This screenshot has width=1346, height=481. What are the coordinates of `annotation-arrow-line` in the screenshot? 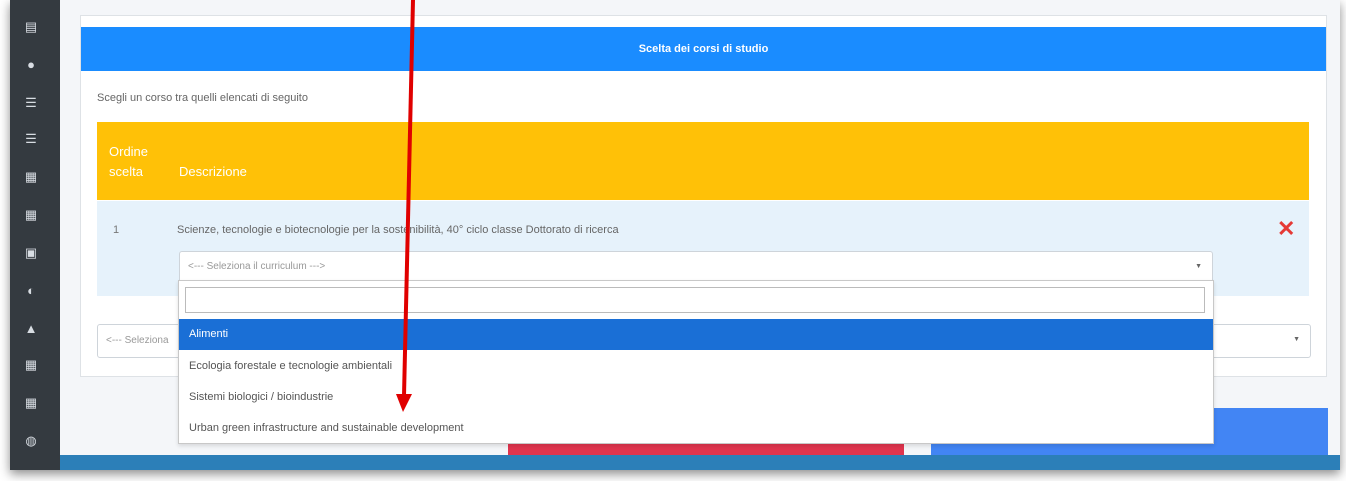 It's located at (408, 198).